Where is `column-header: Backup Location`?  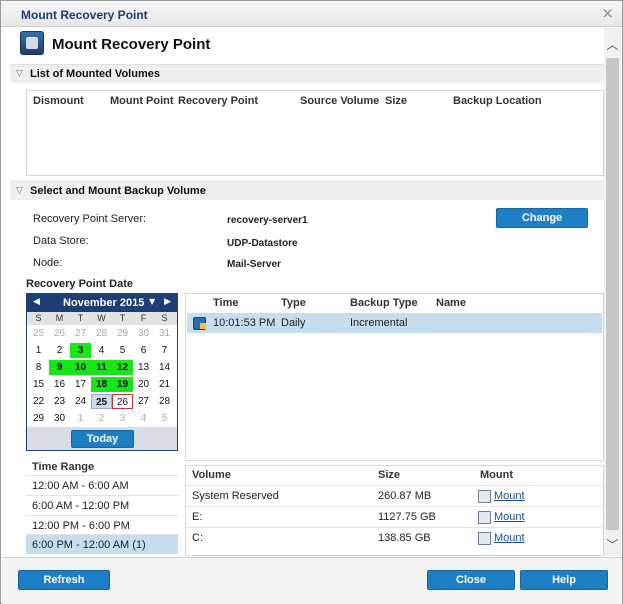 column-header: Backup Location is located at coordinates (497, 101).